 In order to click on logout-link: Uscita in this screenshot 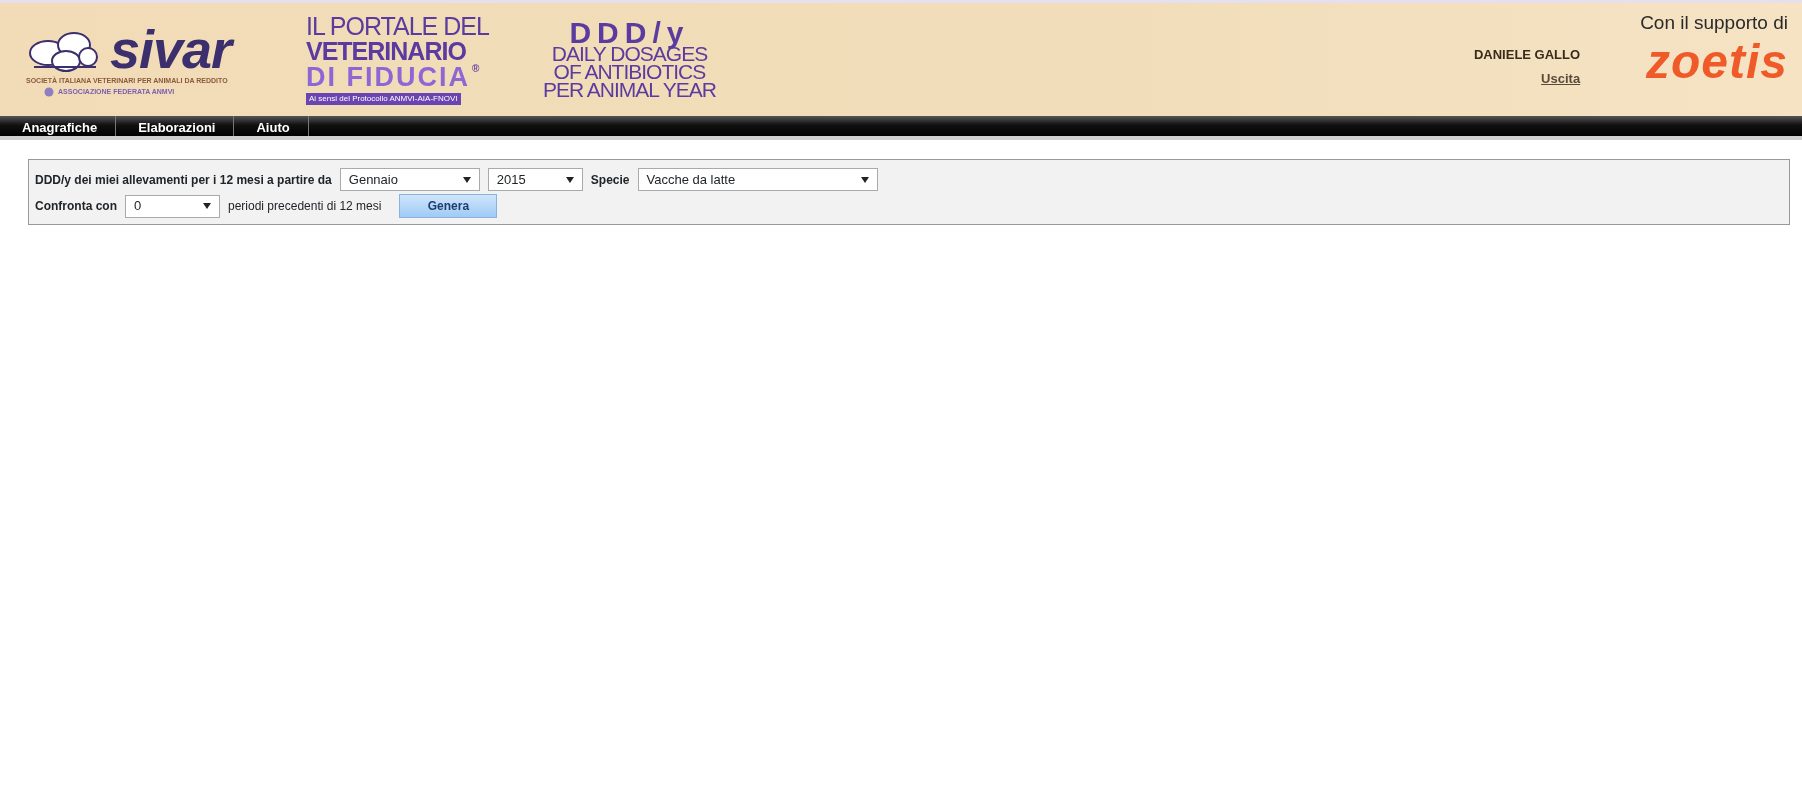, I will do `click(1561, 78)`.